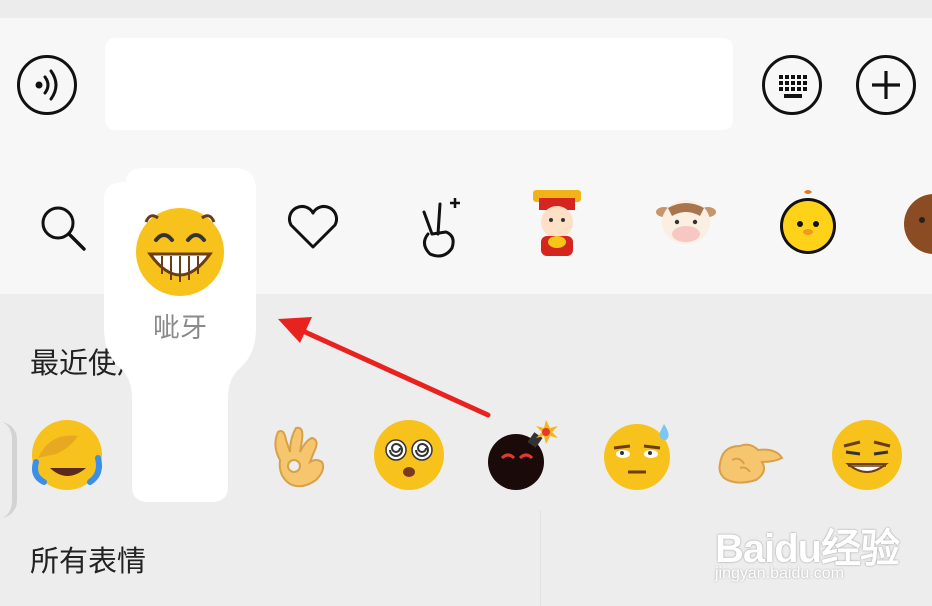  What do you see at coordinates (867, 455) in the screenshot?
I see `smirk-grin-emoji` at bounding box center [867, 455].